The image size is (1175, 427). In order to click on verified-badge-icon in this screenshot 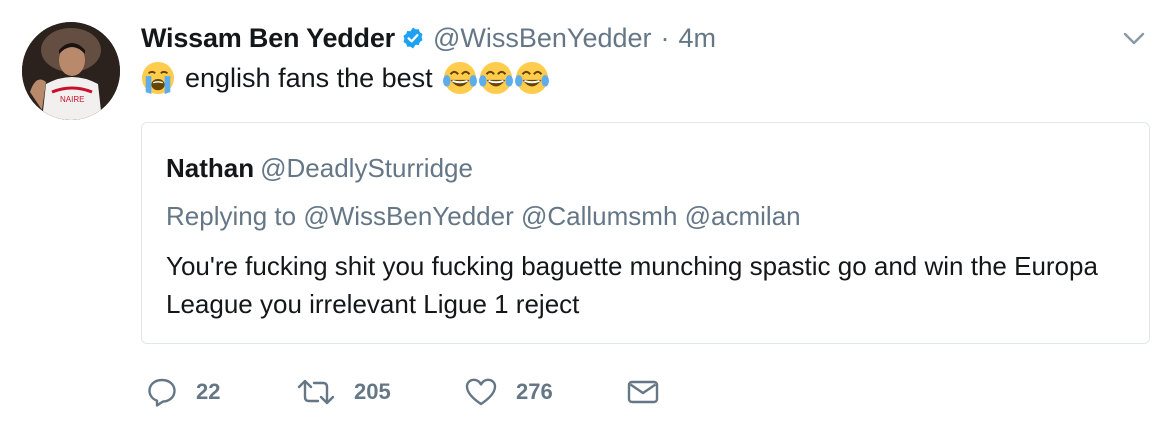, I will do `click(413, 38)`.